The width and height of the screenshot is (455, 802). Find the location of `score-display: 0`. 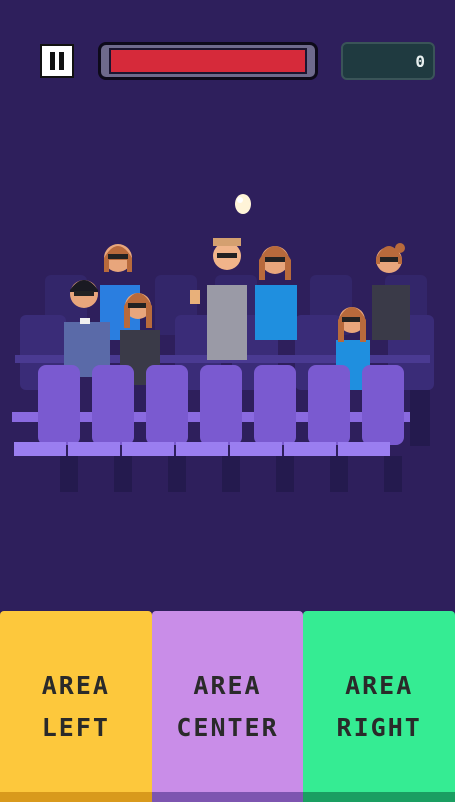

score-display: 0 is located at coordinates (388, 61).